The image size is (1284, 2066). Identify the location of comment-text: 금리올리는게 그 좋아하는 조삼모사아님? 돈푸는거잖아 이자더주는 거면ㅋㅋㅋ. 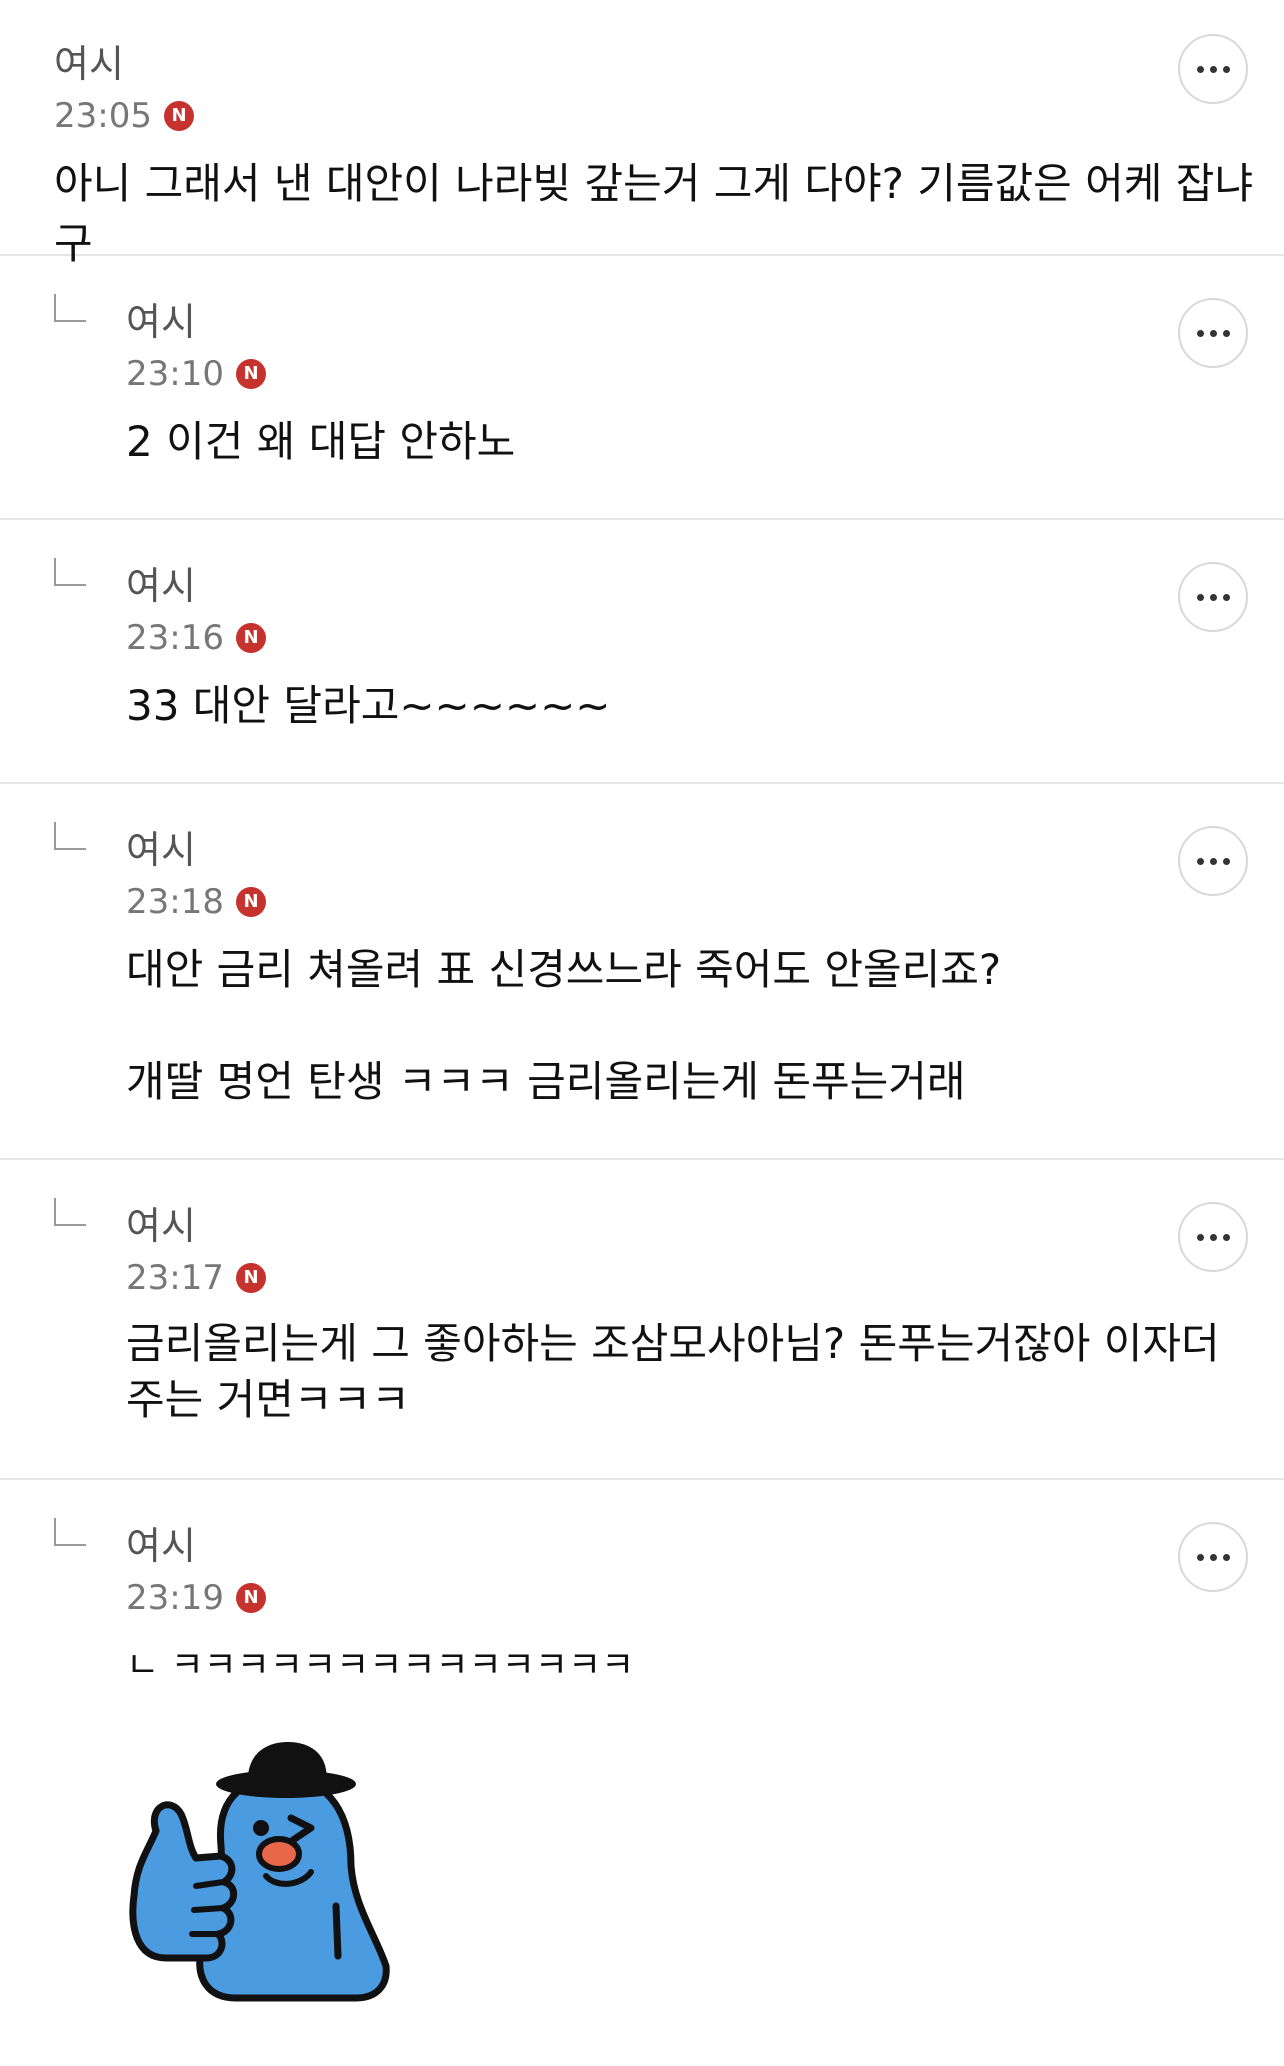
(673, 1371).